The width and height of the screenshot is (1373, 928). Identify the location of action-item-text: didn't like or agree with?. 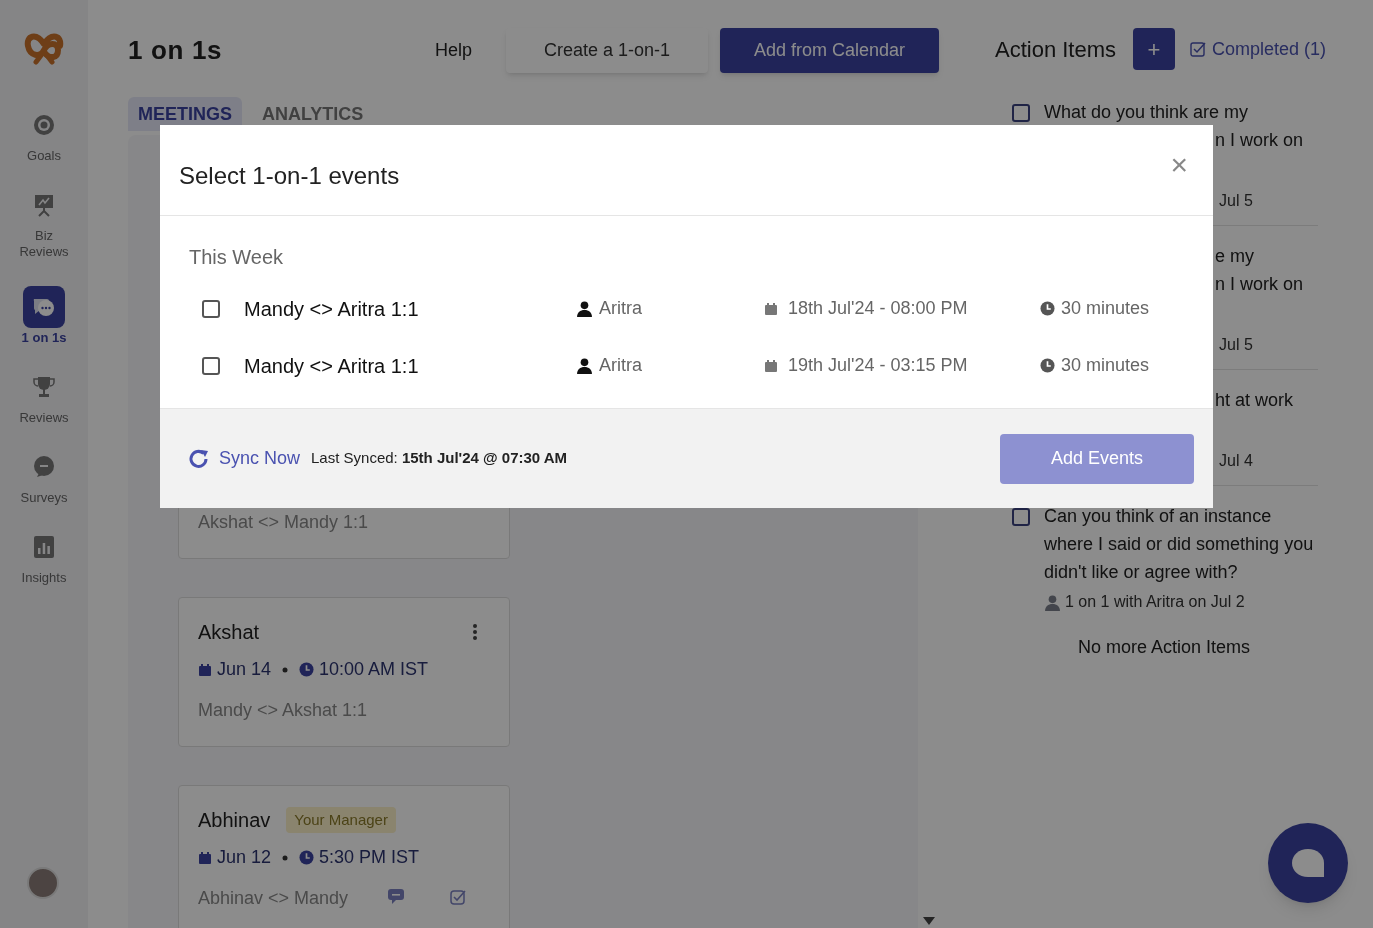
(1141, 572).